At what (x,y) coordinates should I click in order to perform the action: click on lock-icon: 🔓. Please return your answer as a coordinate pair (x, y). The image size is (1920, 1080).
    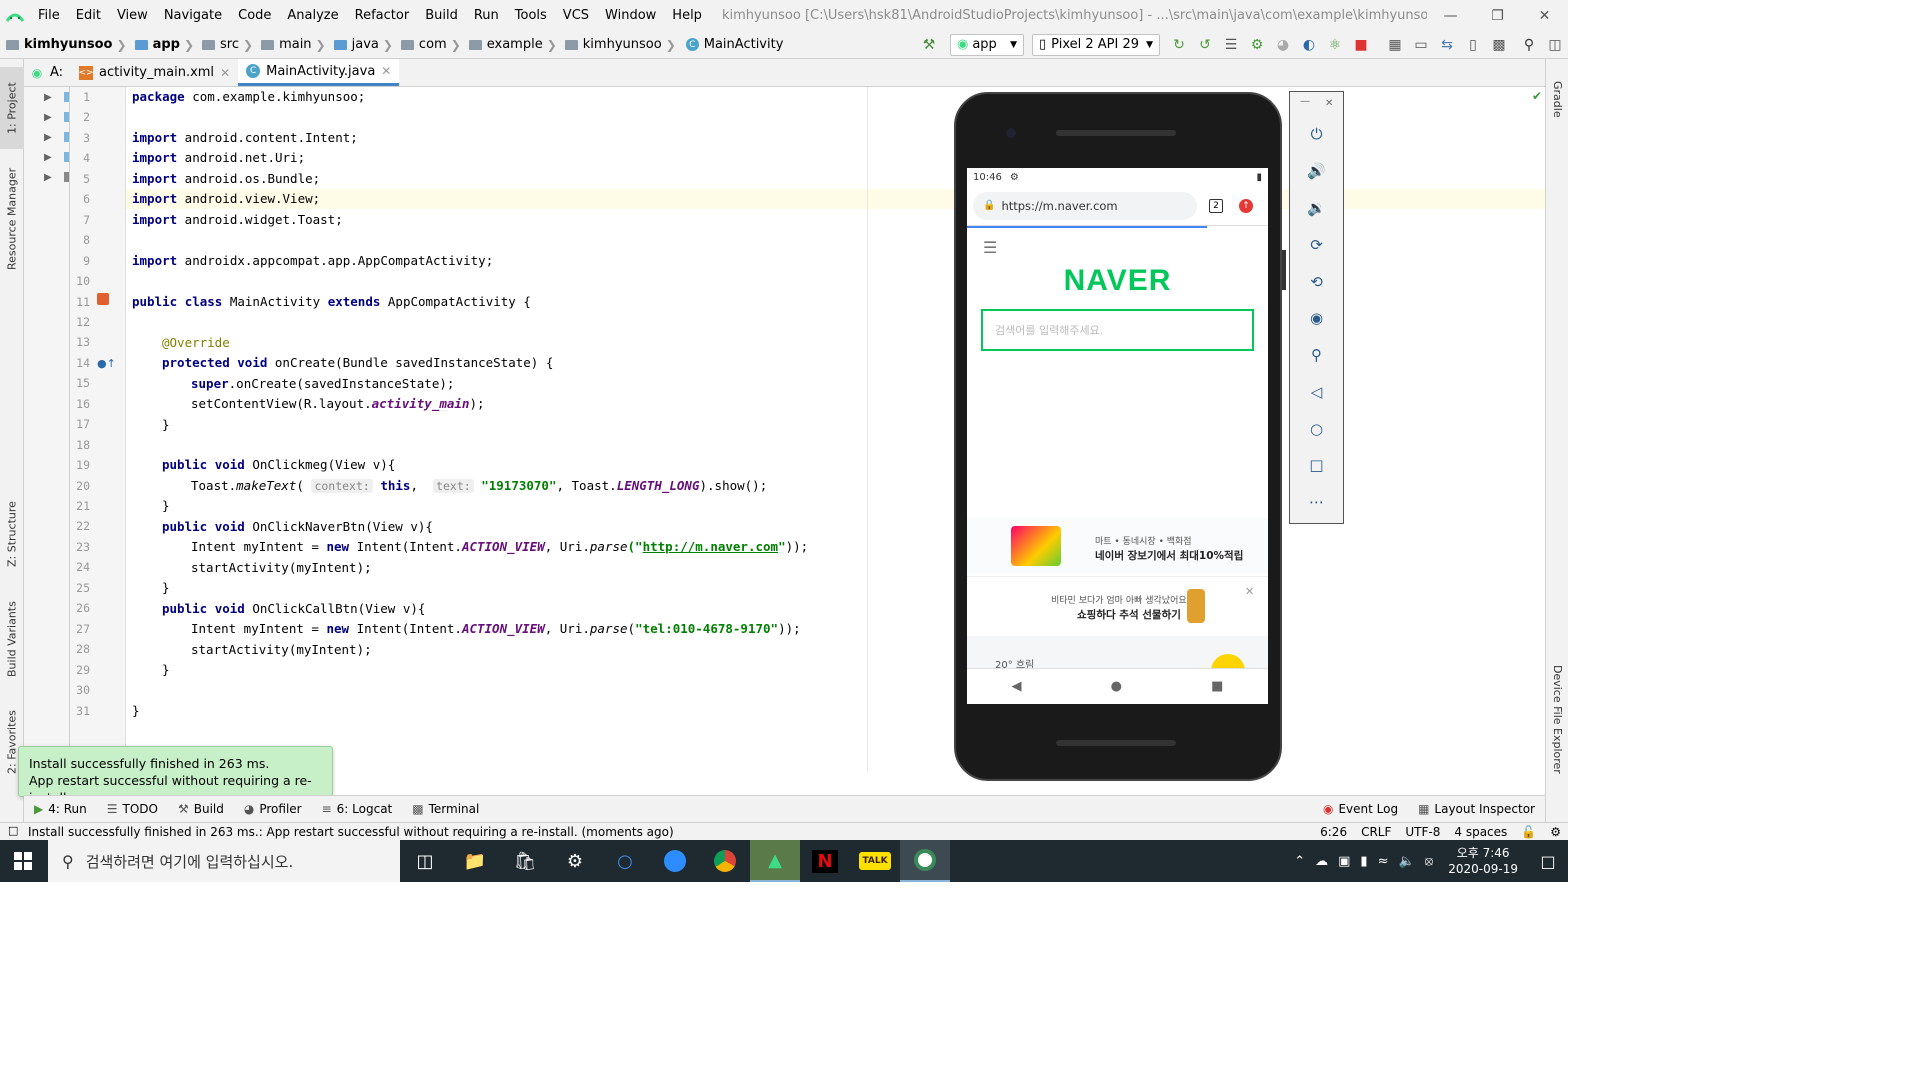
    Looking at the image, I should click on (1528, 832).